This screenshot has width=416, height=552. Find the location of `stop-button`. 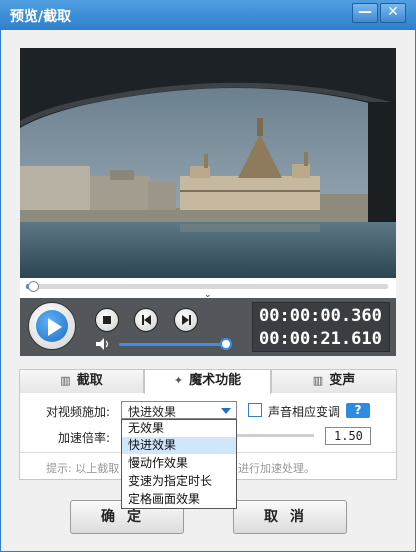

stop-button is located at coordinates (107, 320).